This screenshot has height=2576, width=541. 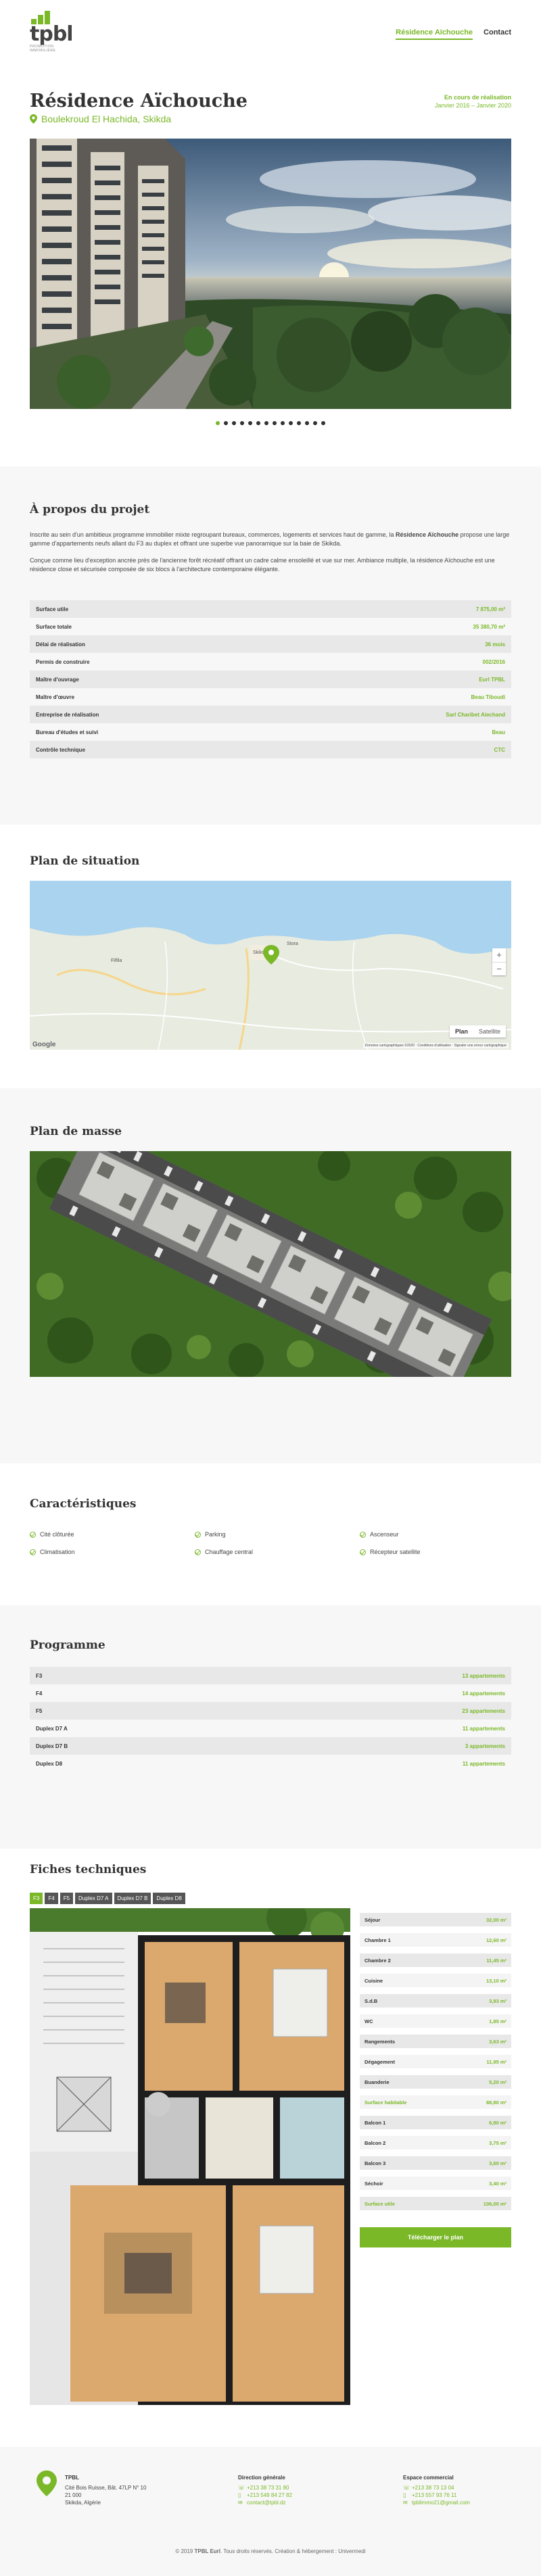 I want to click on masse-title: Plan de masse, so click(x=76, y=1131).